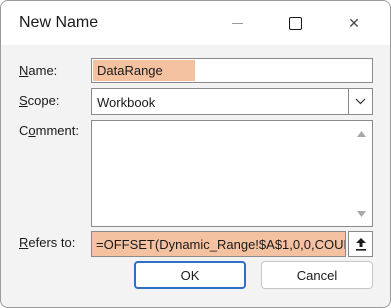  I want to click on chevron-down-icon, so click(360, 101).